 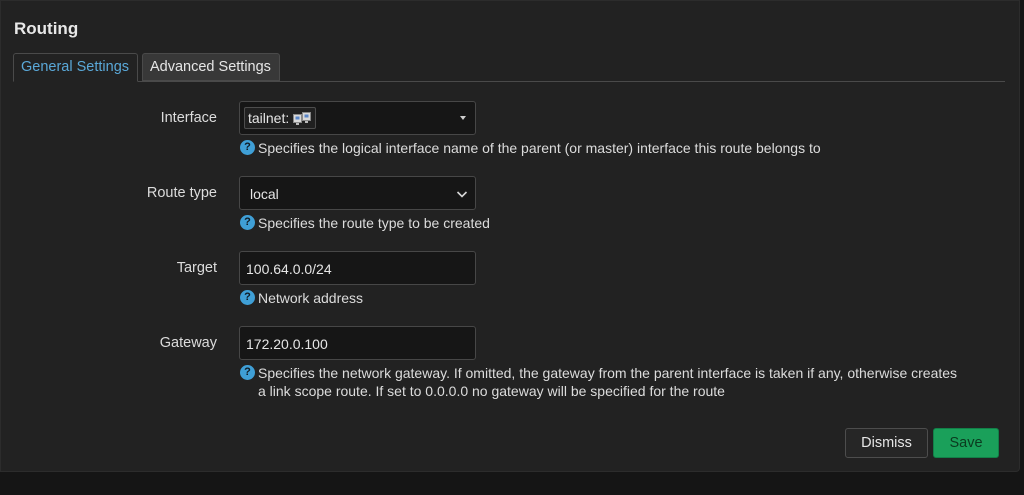 I want to click on route-type-help-text: Specifies the route type to be created, so click(x=374, y=223).